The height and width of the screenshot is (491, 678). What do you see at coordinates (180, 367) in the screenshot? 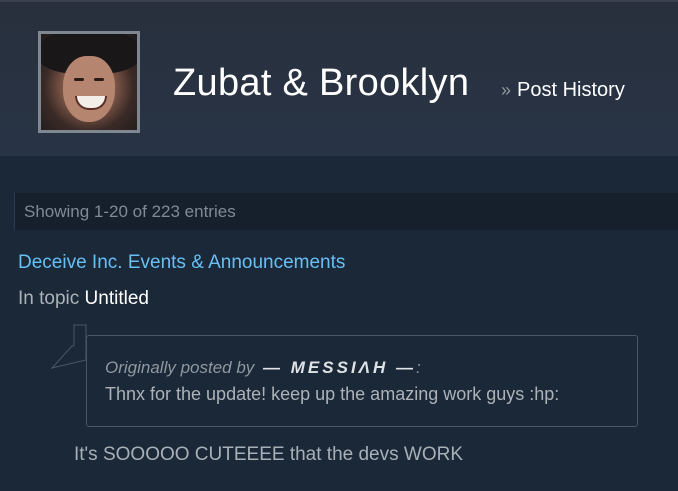
I see `quote-label: Originally posted by` at bounding box center [180, 367].